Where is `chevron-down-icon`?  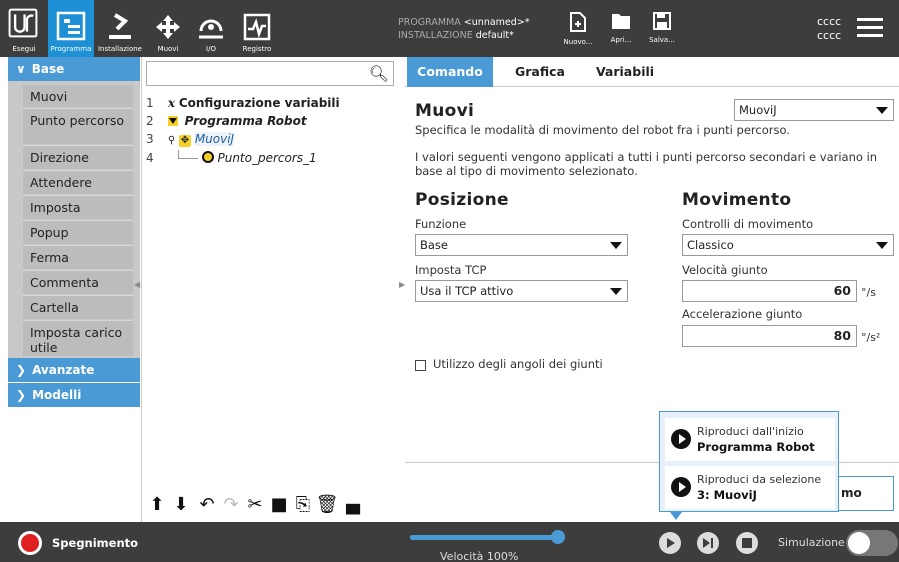
chevron-down-icon is located at coordinates (882, 245).